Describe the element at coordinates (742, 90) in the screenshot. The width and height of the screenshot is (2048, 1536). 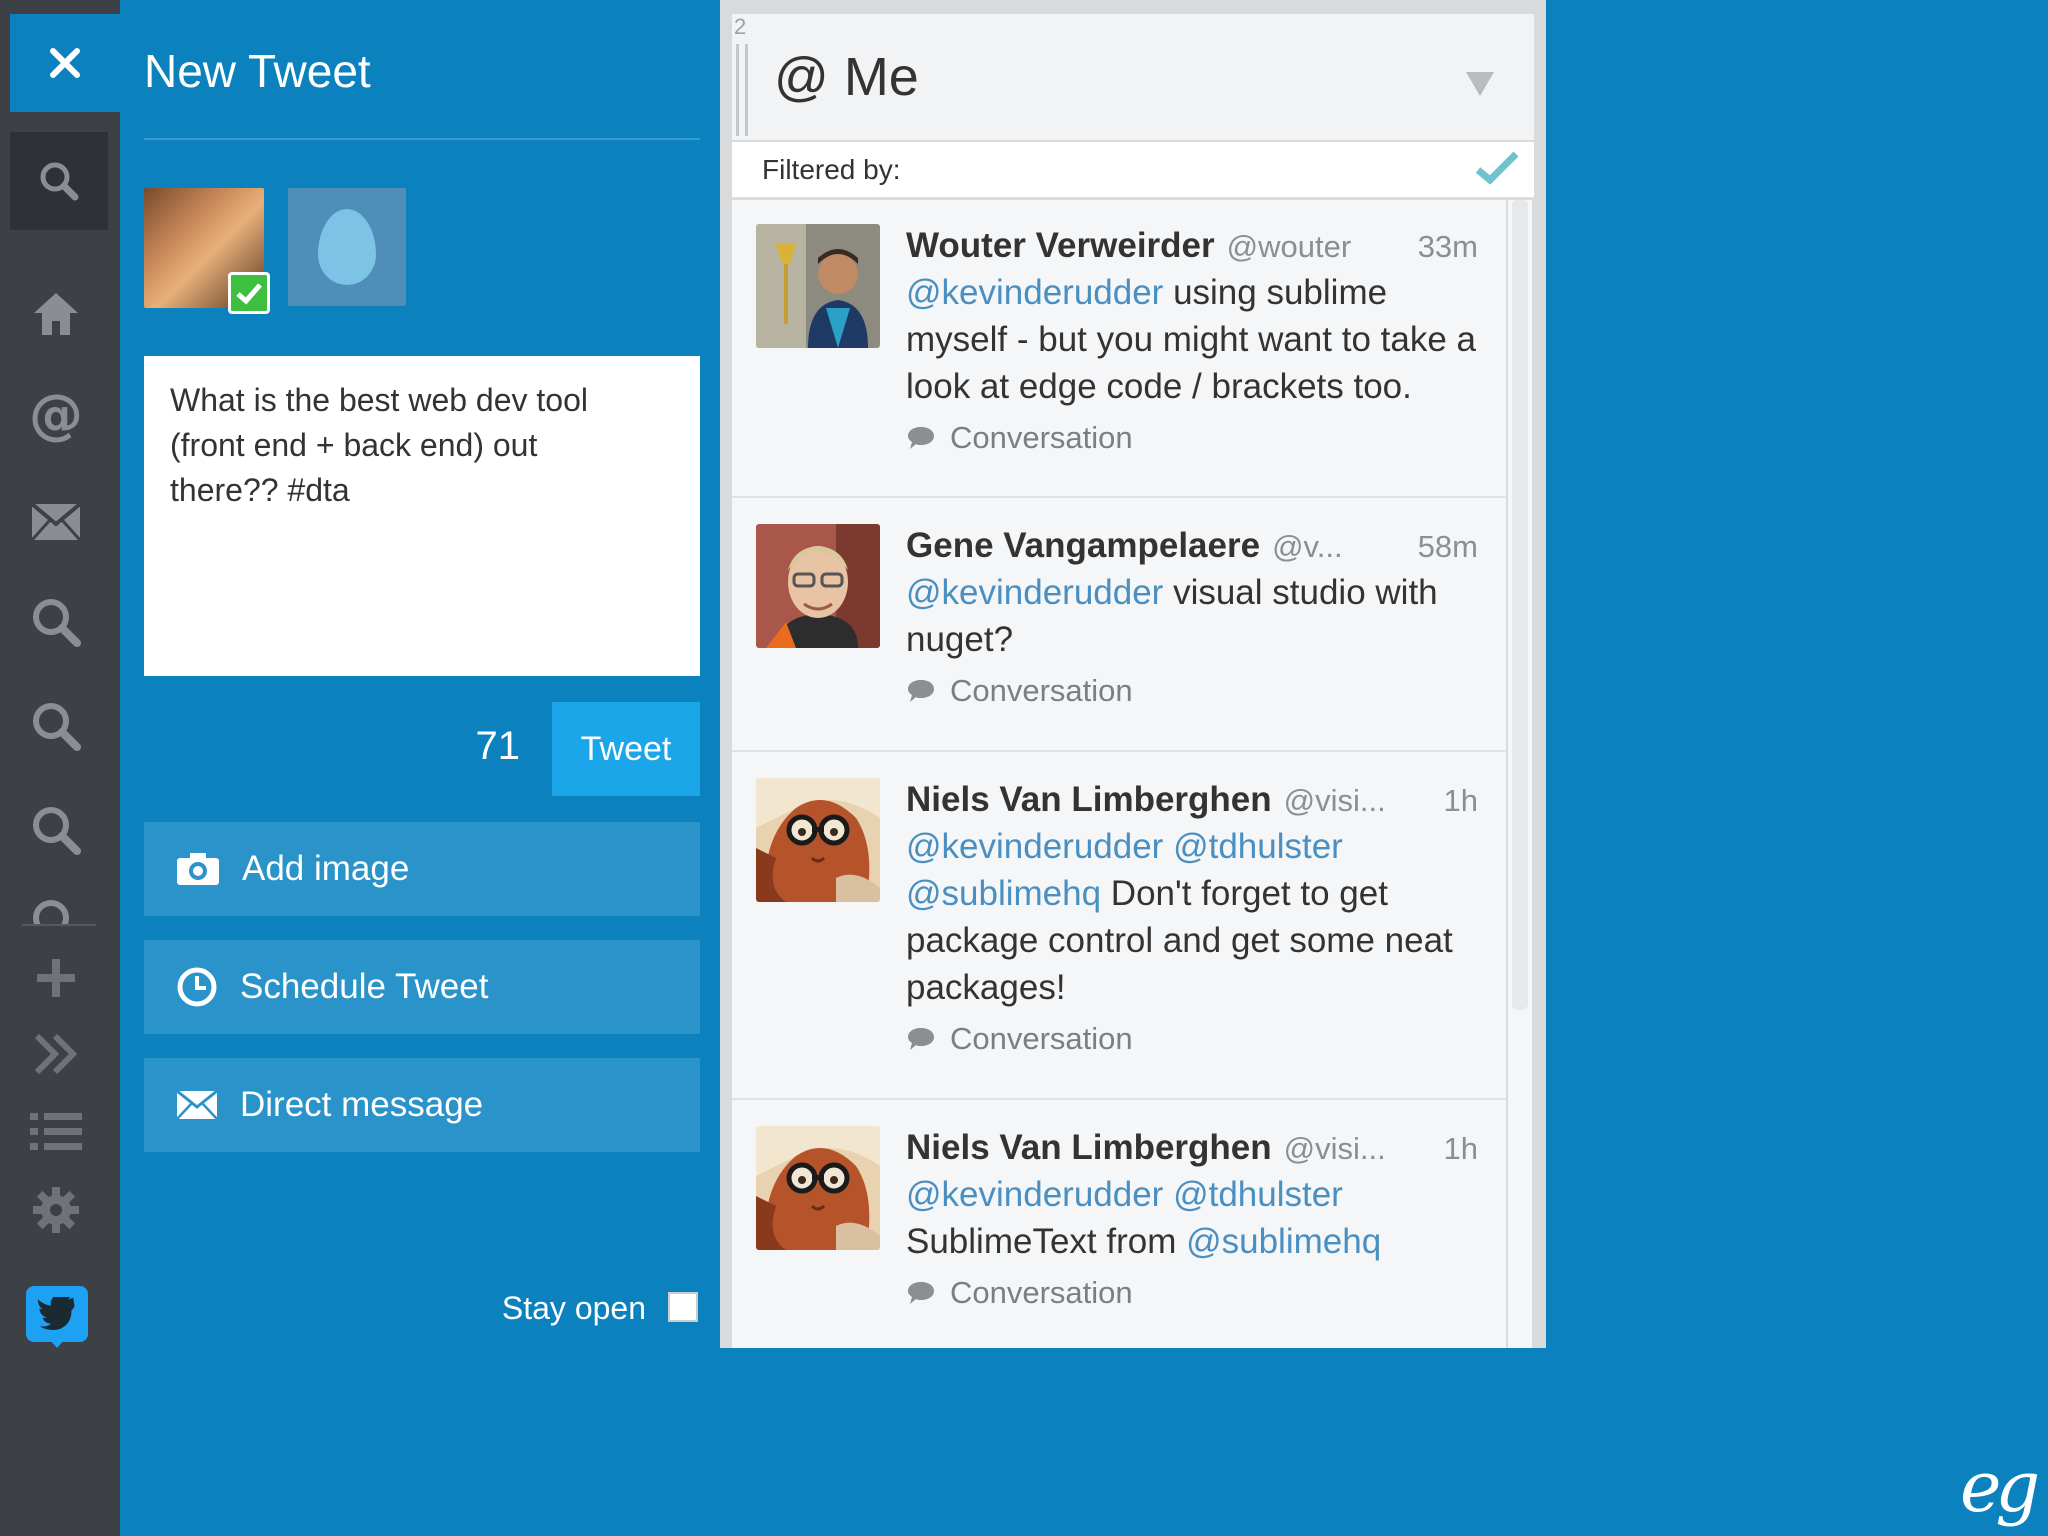
I see `column-drag-handle` at that location.